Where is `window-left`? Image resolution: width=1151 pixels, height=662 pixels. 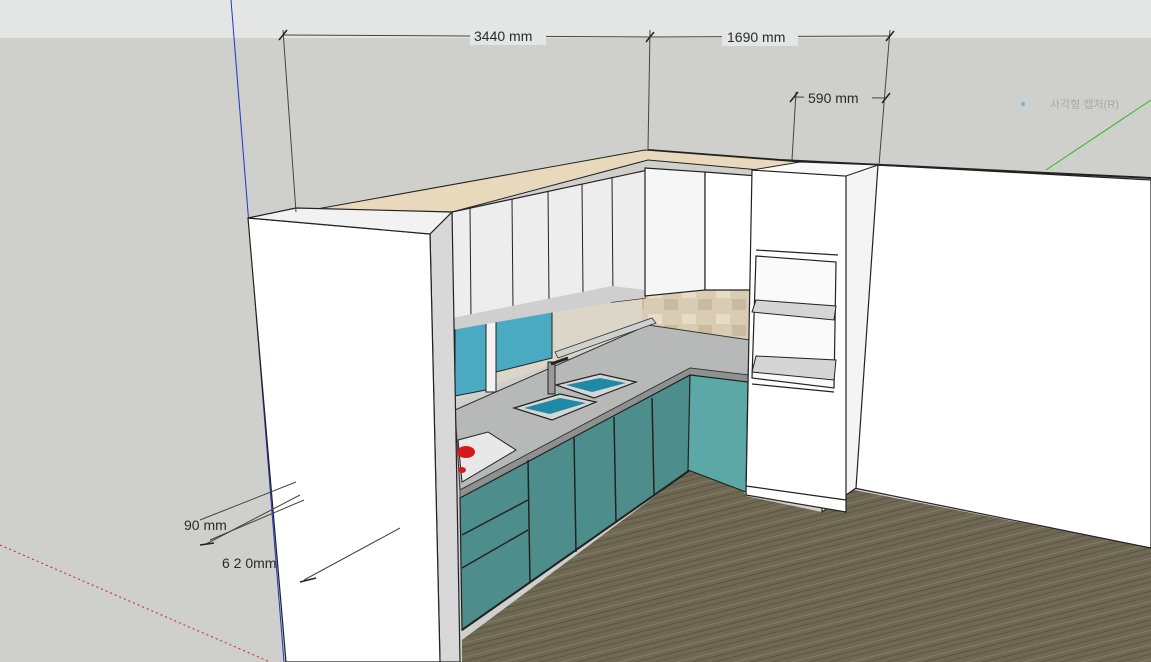 window-left is located at coordinates (470, 357).